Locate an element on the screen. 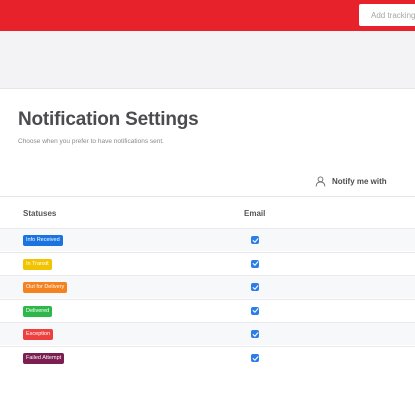 The image size is (415, 415). status-badge: Info Received is located at coordinates (43, 240).